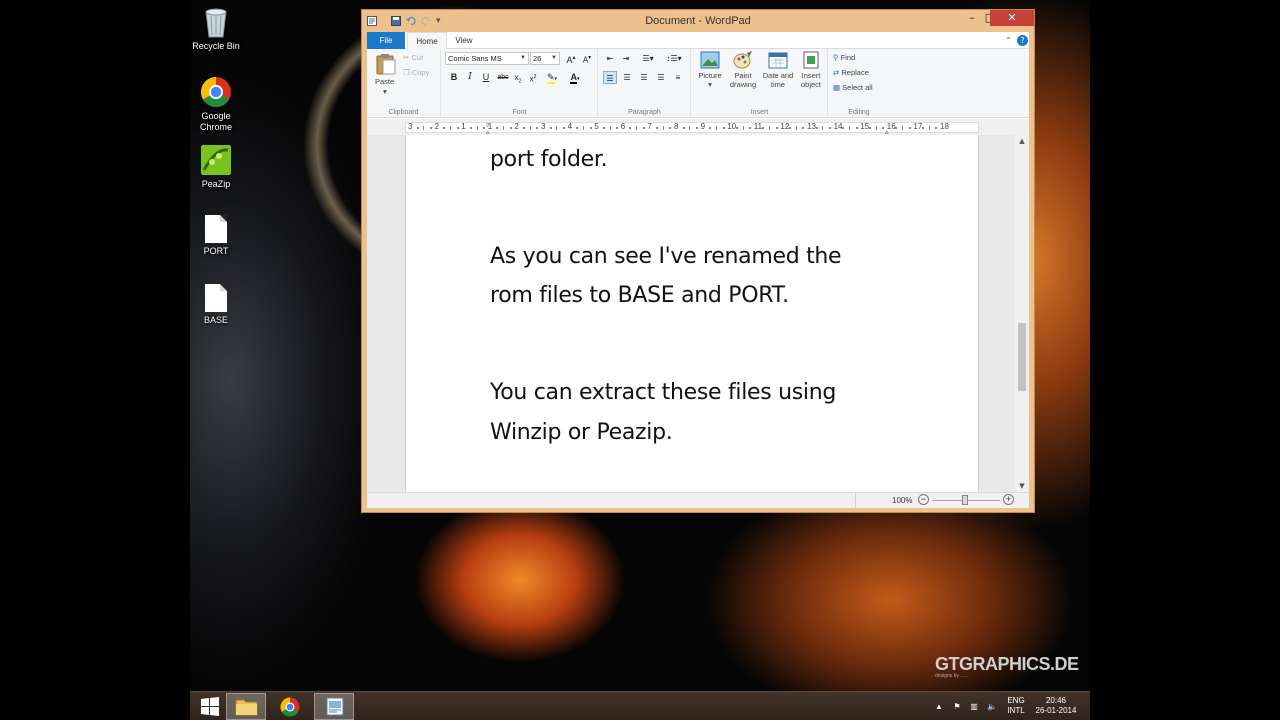 Image resolution: width=1280 pixels, height=720 pixels. I want to click on scrollbar-thumb, so click(1022, 357).